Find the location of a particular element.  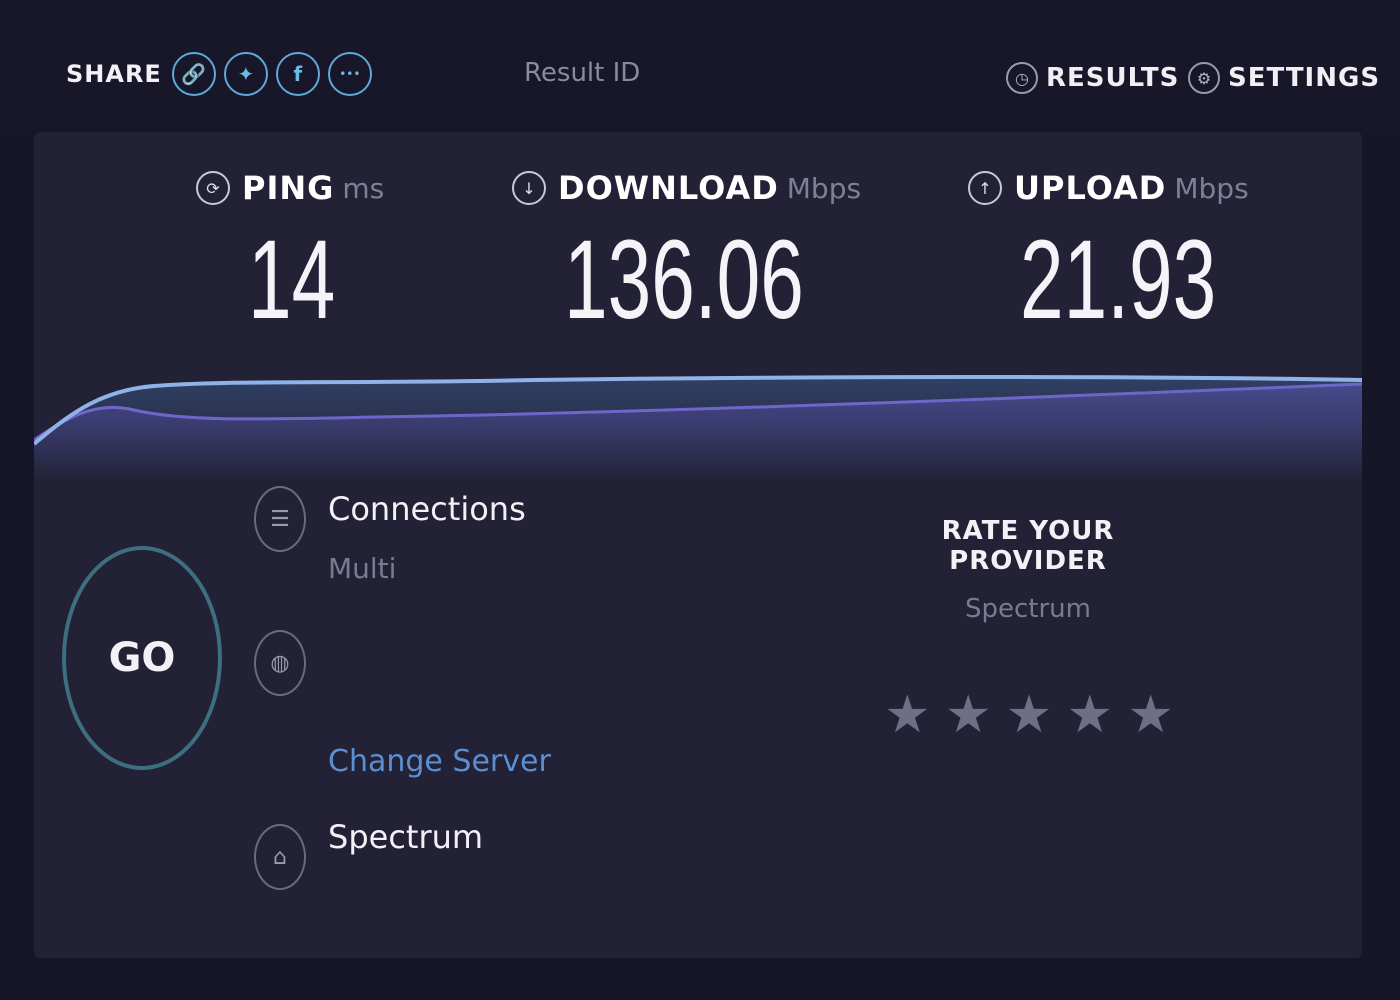

ping-label: PING is located at coordinates (288, 188).